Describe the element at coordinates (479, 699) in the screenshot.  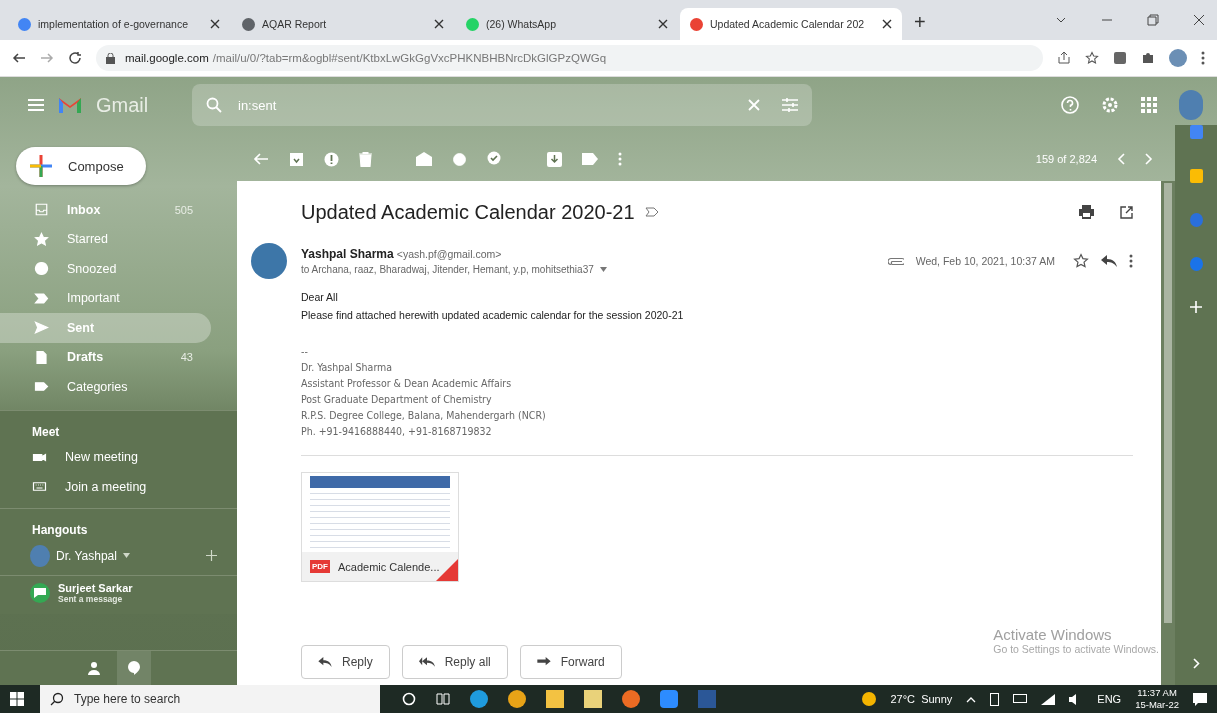
I see `edge-icon` at that location.